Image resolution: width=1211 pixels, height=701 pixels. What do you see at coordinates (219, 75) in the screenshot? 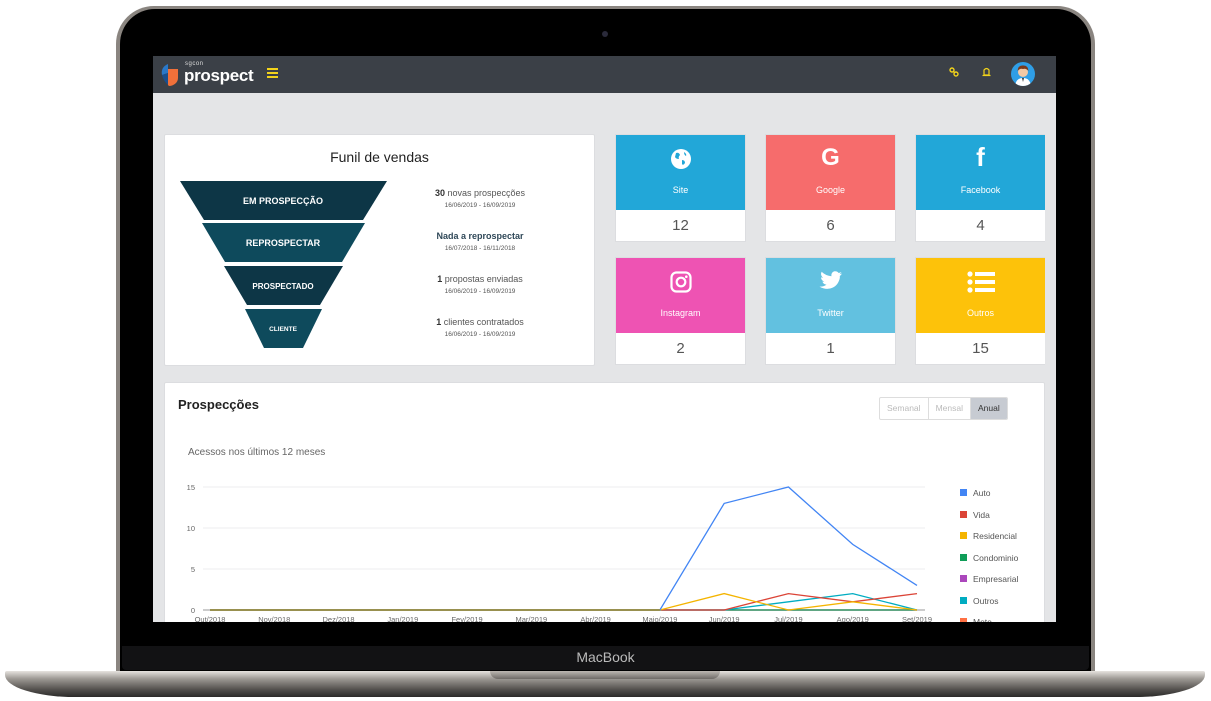
I see `logo-text: prospect` at bounding box center [219, 75].